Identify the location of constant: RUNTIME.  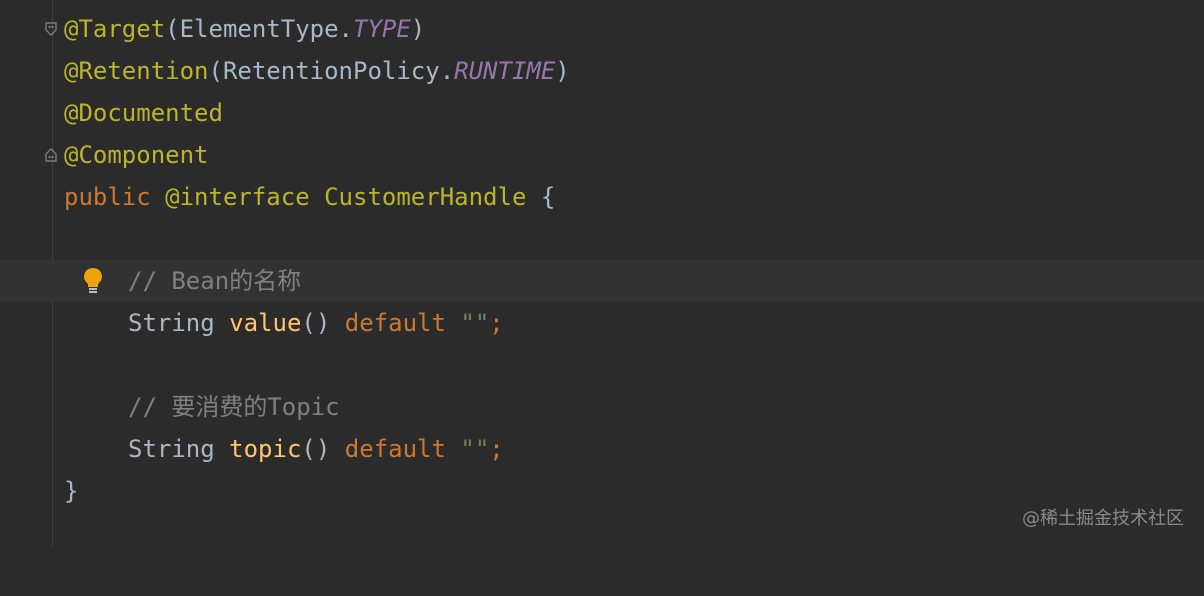
(505, 71).